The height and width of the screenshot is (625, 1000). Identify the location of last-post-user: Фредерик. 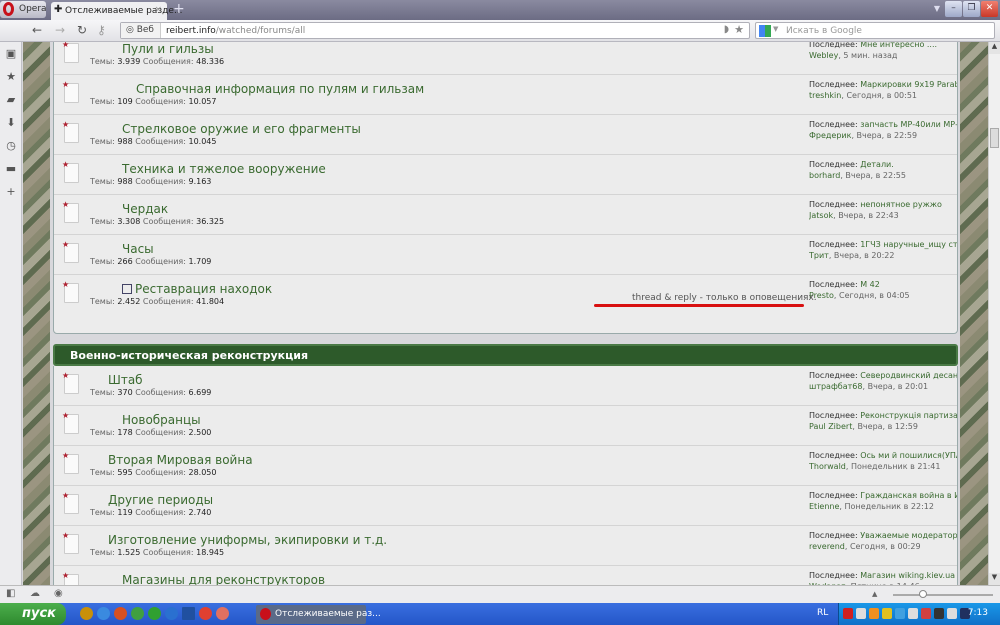
(830, 135).